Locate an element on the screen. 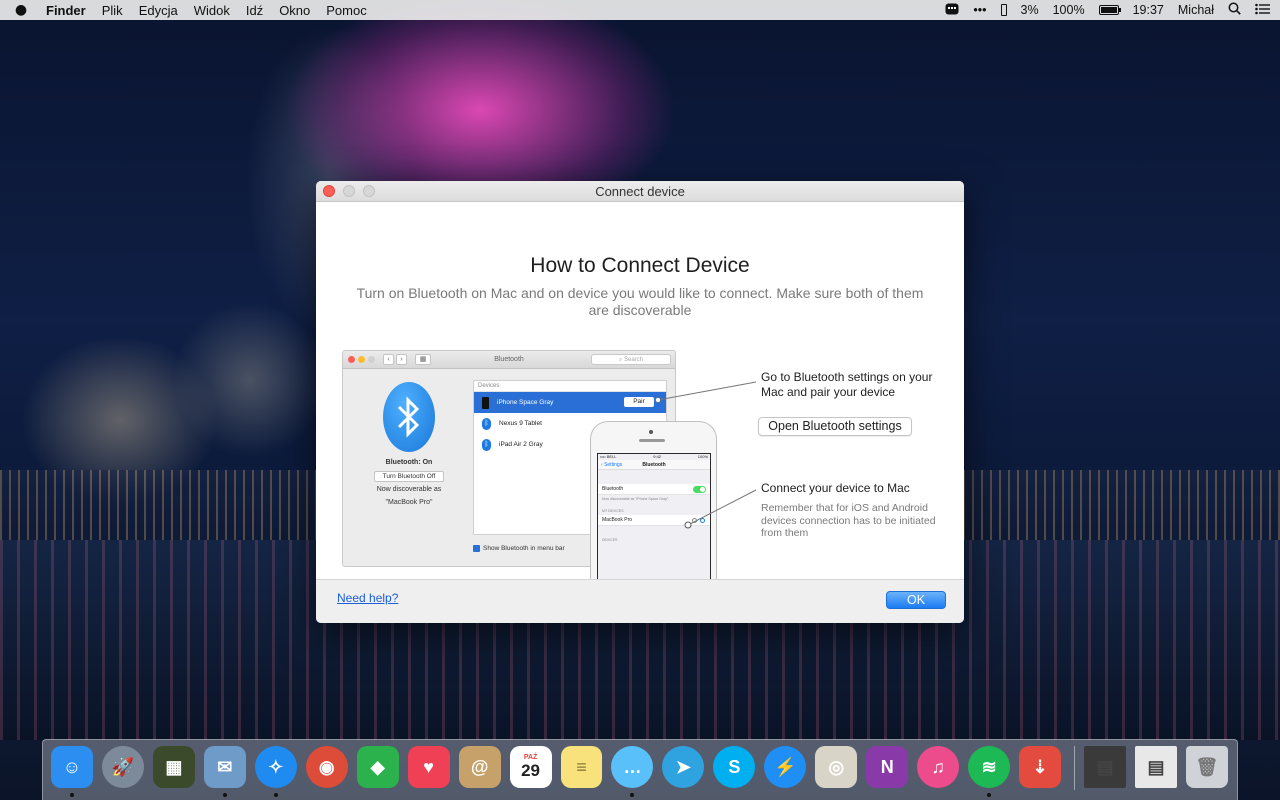 This screenshot has width=1280, height=800. need-help-link: Need help? is located at coordinates (367, 598).